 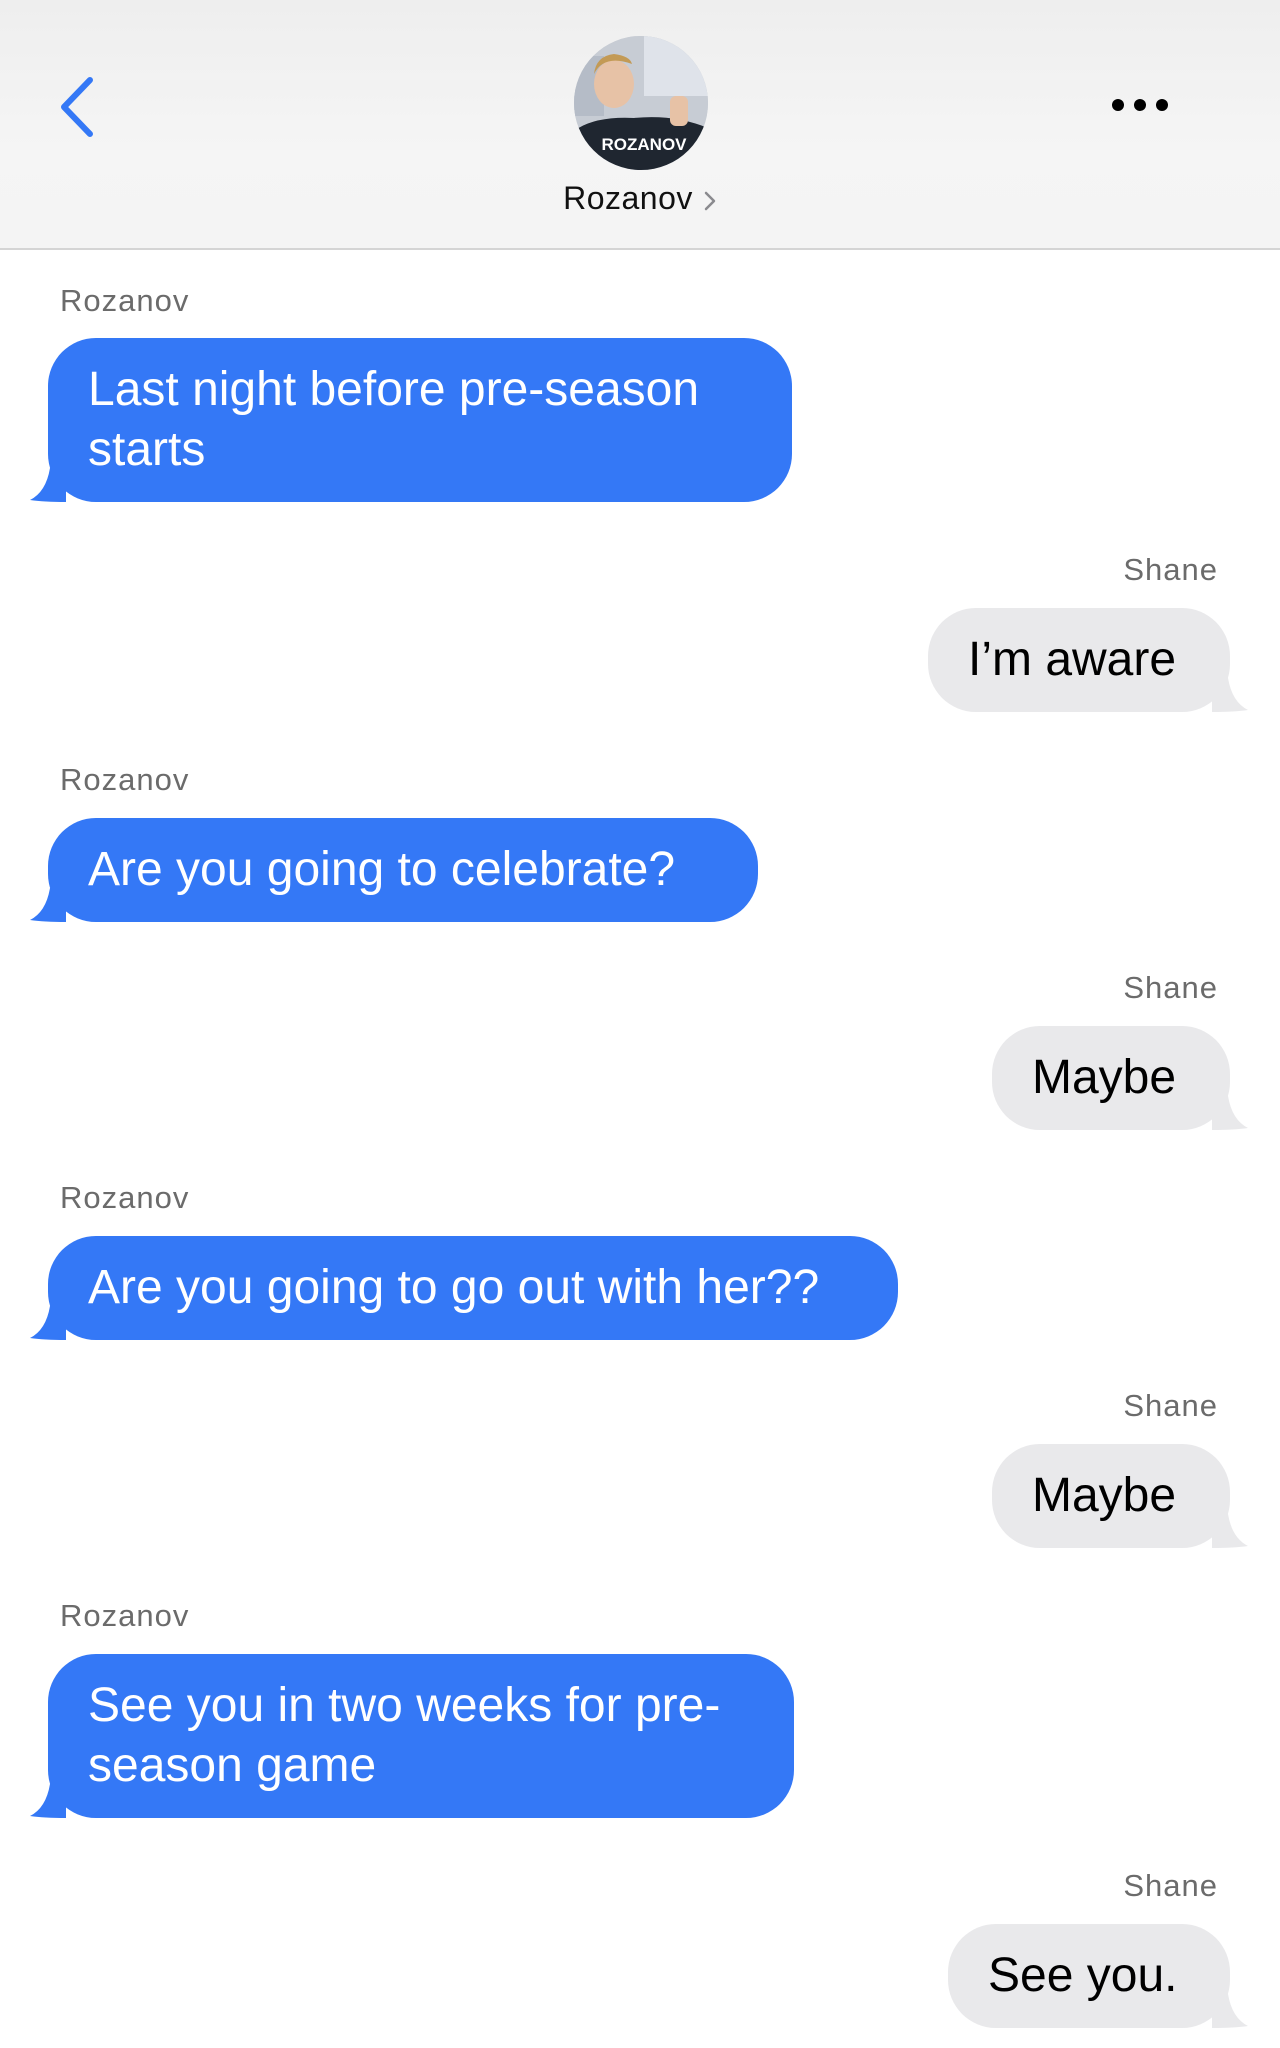 I want to click on chevron-left-icon, so click(x=77, y=107).